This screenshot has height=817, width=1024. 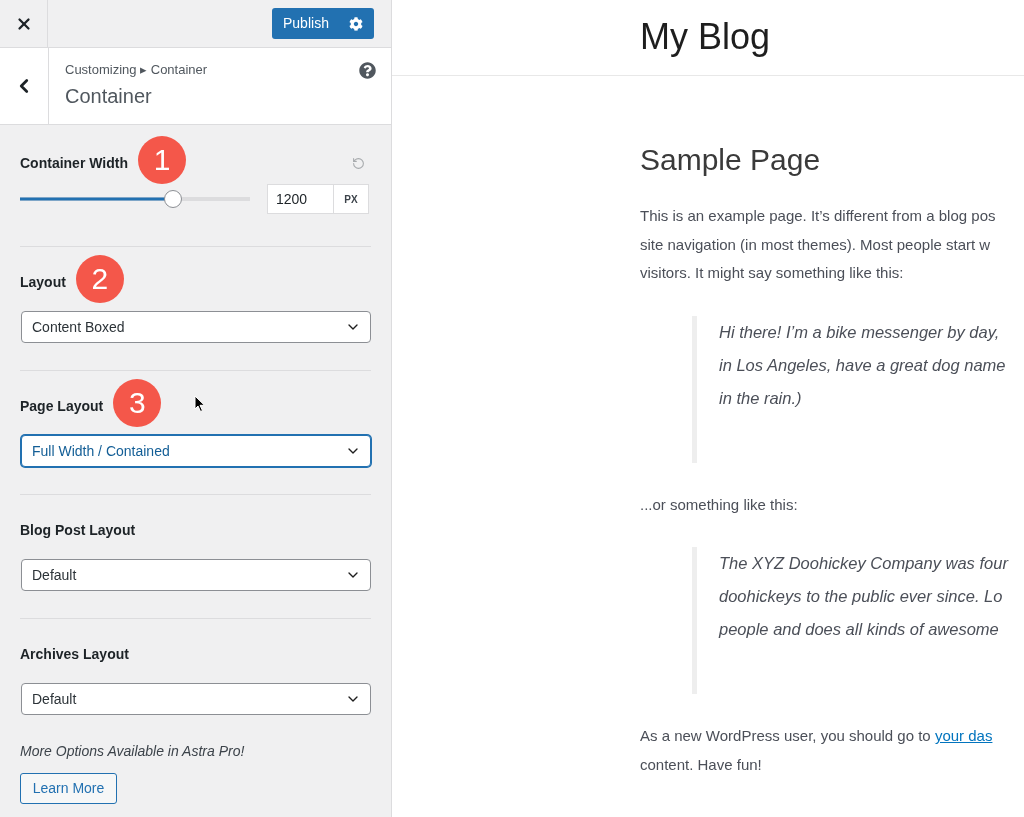 What do you see at coordinates (43, 282) in the screenshot?
I see `control-label: Layout` at bounding box center [43, 282].